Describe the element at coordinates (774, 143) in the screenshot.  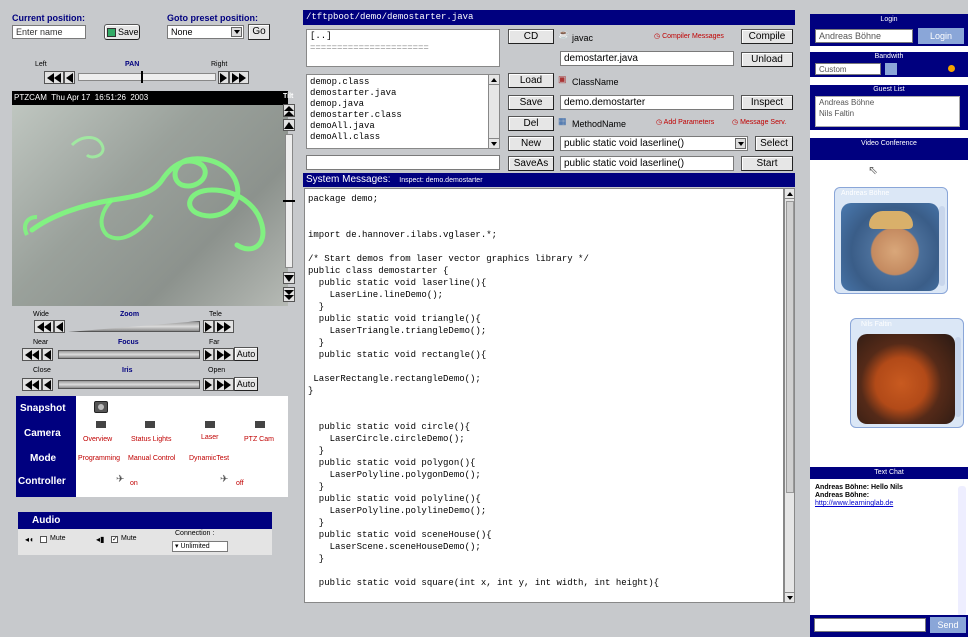
I see `select-button: Select` at that location.